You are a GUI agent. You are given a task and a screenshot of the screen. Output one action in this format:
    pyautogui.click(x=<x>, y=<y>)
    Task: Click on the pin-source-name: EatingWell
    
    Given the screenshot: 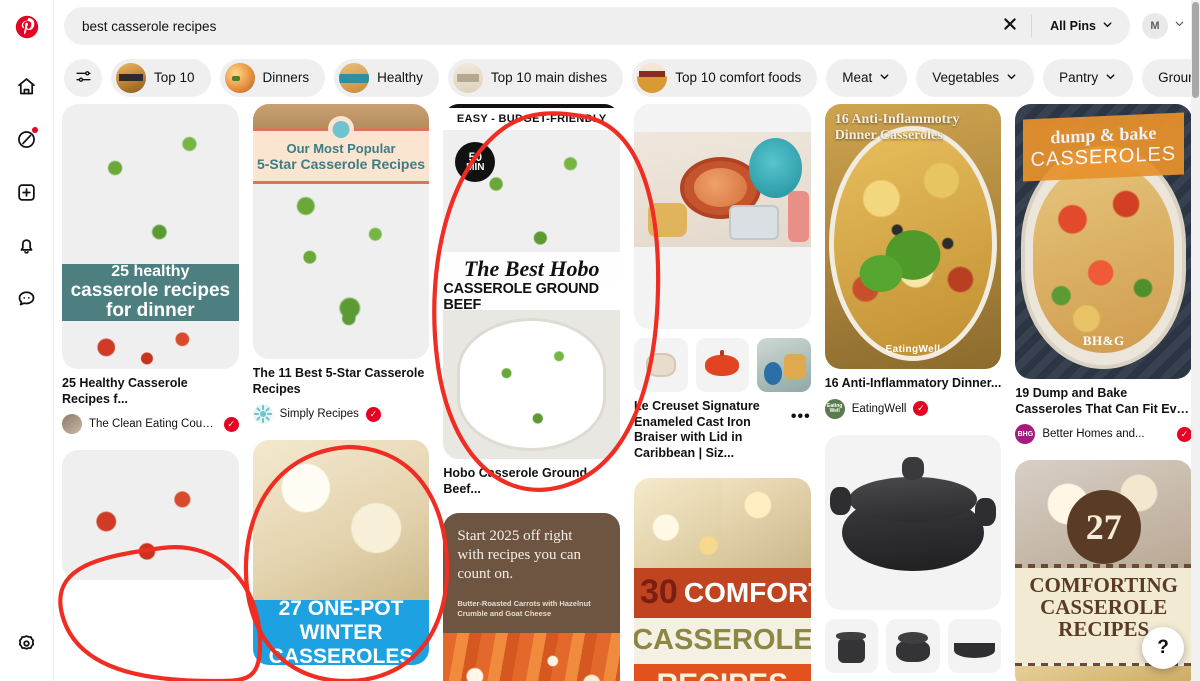 What is the action you would take?
    pyautogui.click(x=879, y=408)
    